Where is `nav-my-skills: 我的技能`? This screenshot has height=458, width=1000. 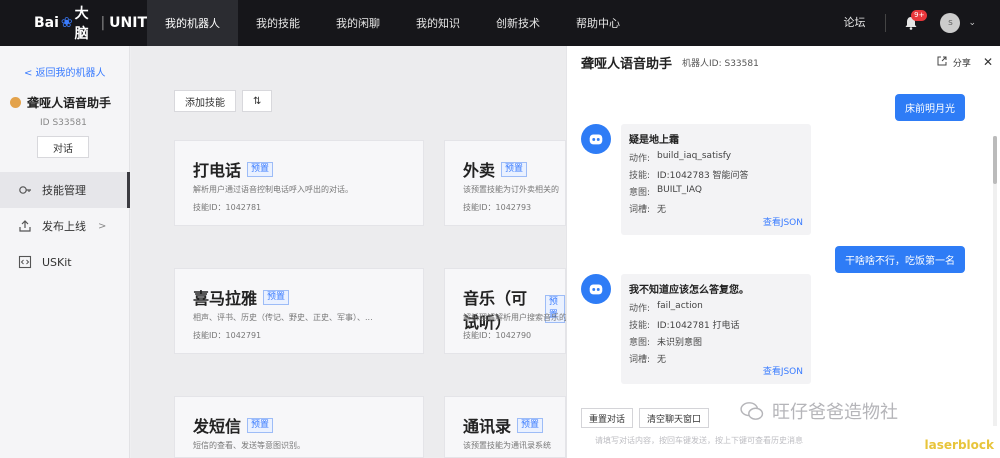 nav-my-skills: 我的技能 is located at coordinates (278, 23).